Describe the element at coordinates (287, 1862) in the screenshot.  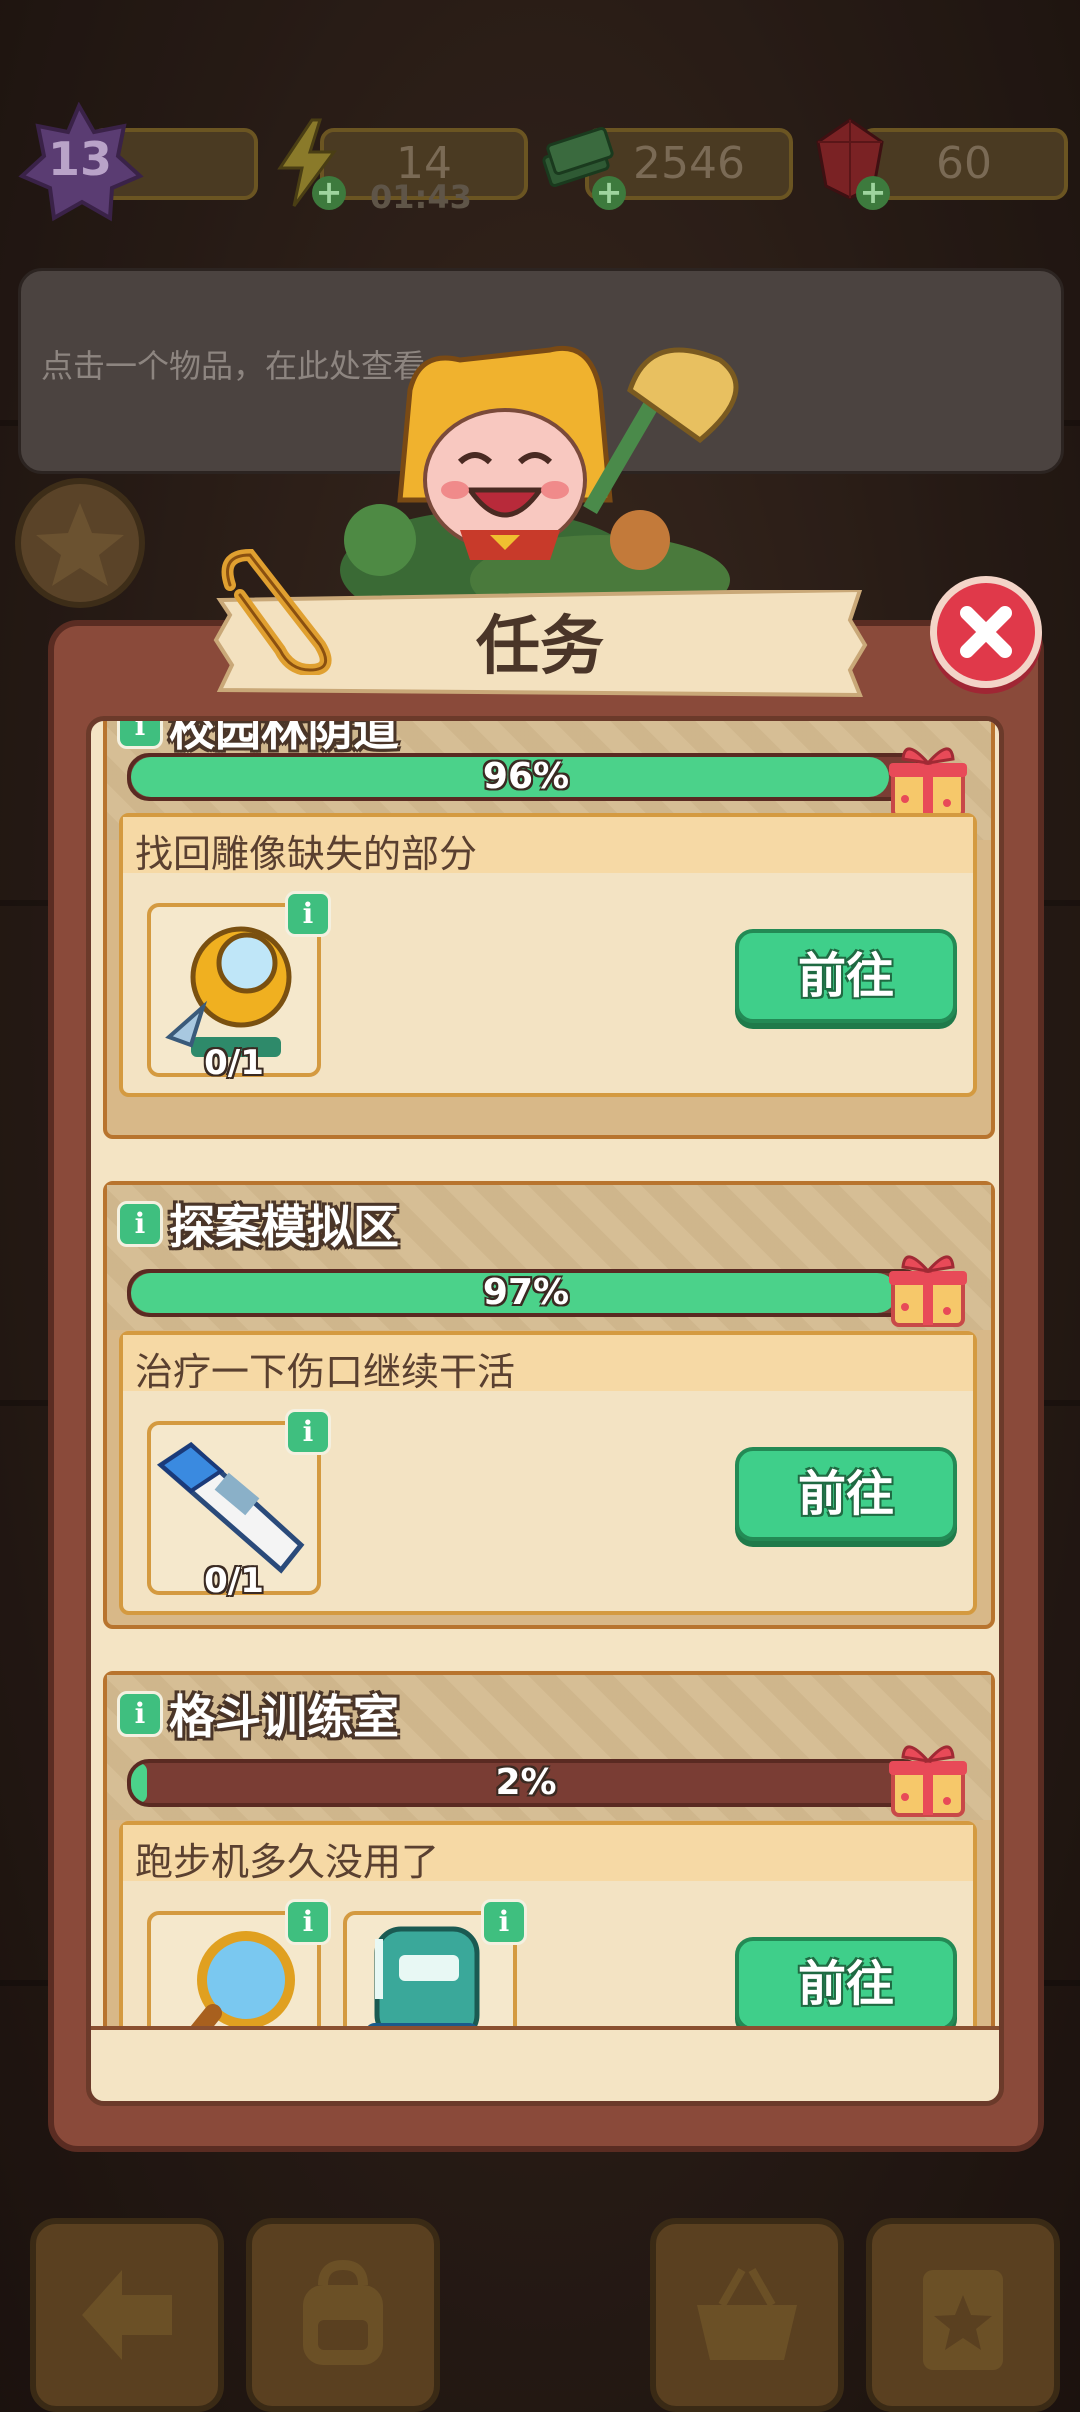
I see `subtask-title: 跑步机多久没用了` at that location.